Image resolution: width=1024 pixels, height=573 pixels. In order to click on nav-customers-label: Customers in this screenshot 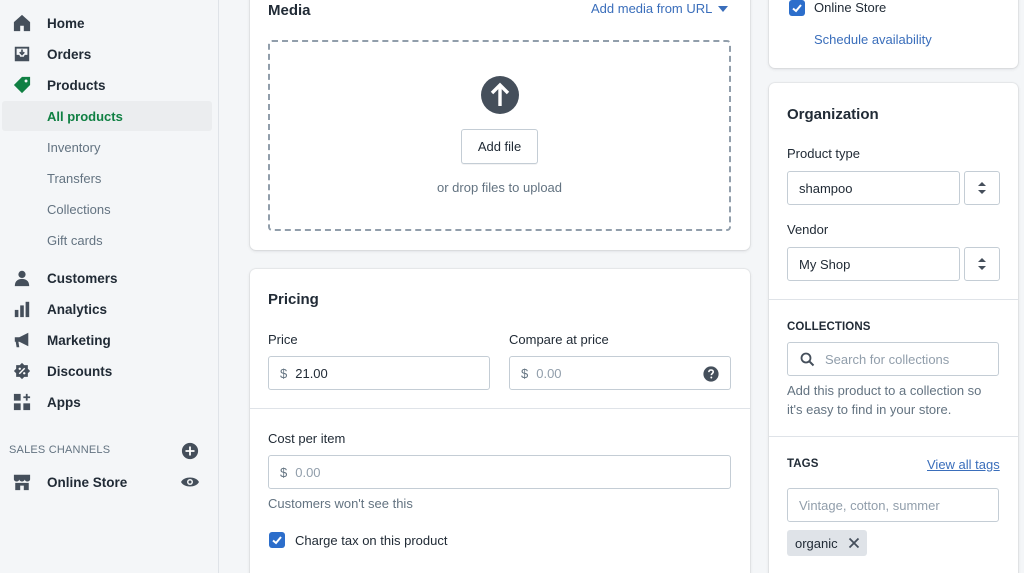, I will do `click(82, 278)`.